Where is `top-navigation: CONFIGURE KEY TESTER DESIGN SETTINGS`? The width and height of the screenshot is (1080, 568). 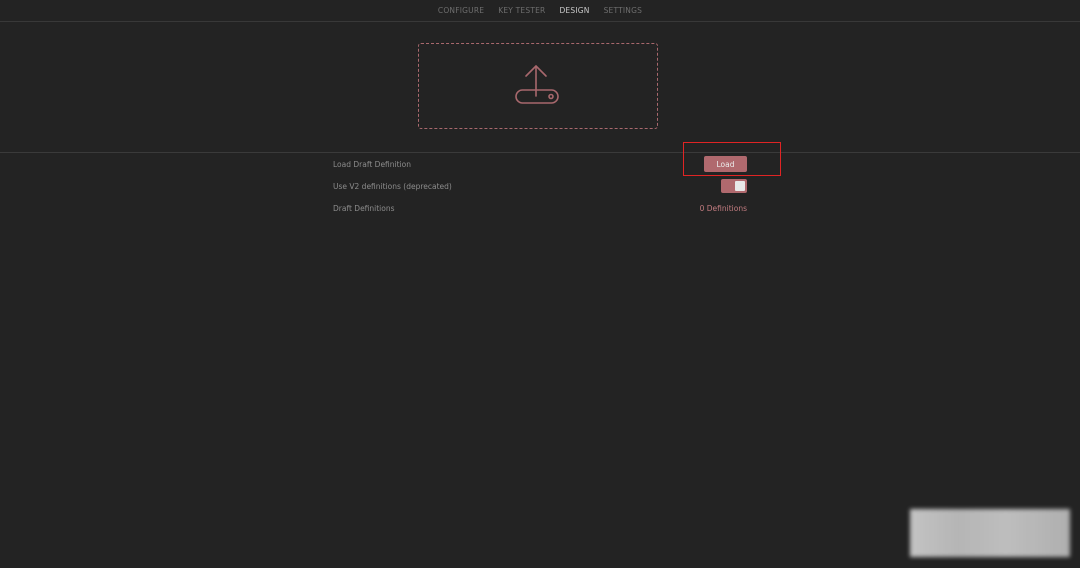 top-navigation: CONFIGURE KEY TESTER DESIGN SETTINGS is located at coordinates (540, 11).